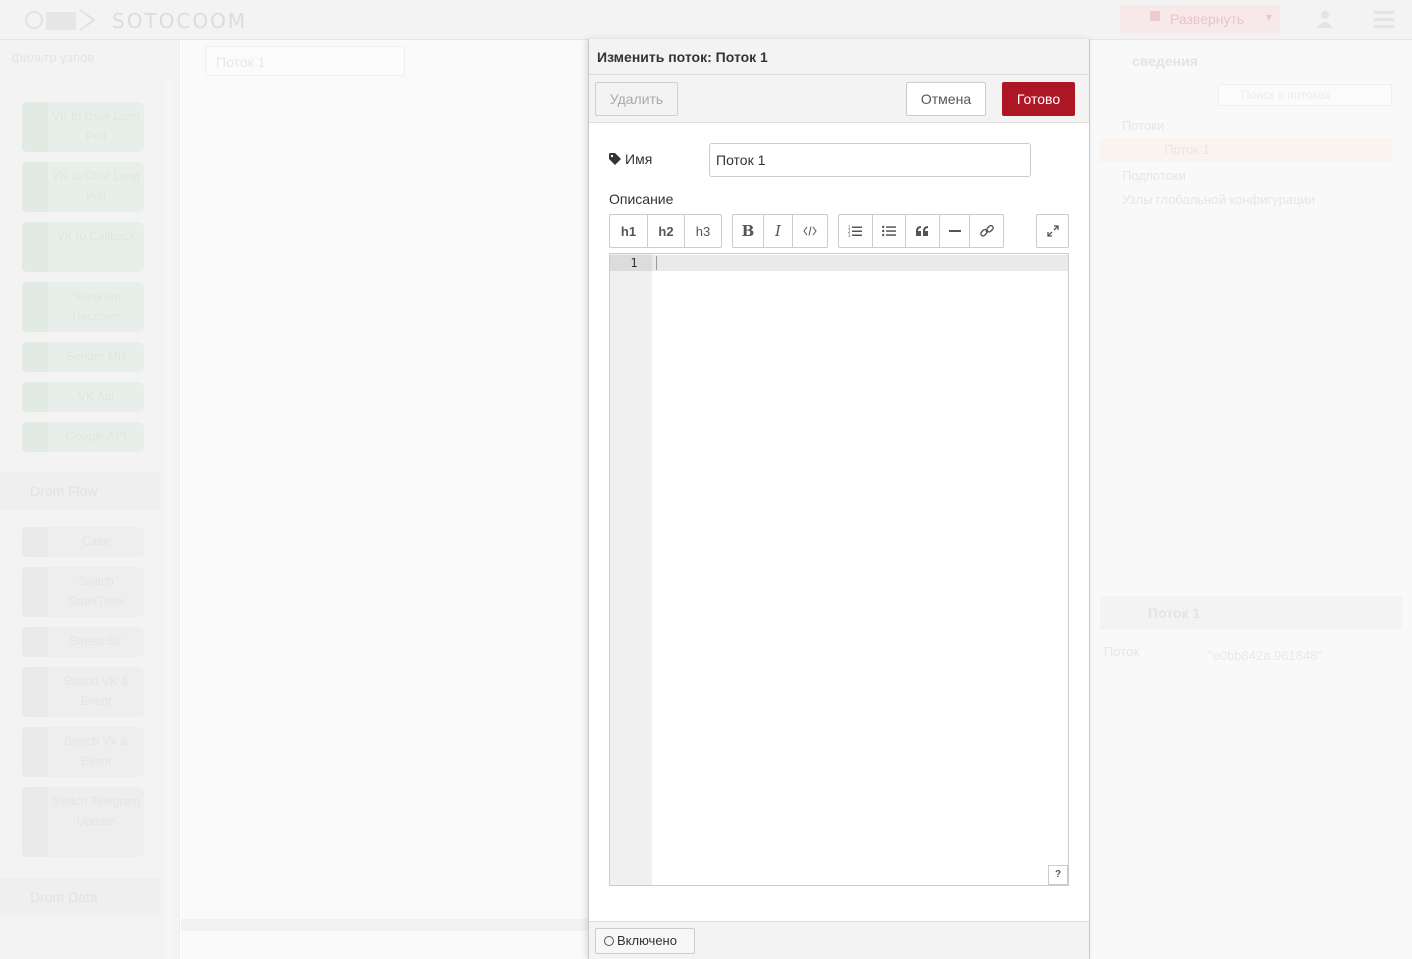  I want to click on name-label-text: Имя, so click(639, 159).